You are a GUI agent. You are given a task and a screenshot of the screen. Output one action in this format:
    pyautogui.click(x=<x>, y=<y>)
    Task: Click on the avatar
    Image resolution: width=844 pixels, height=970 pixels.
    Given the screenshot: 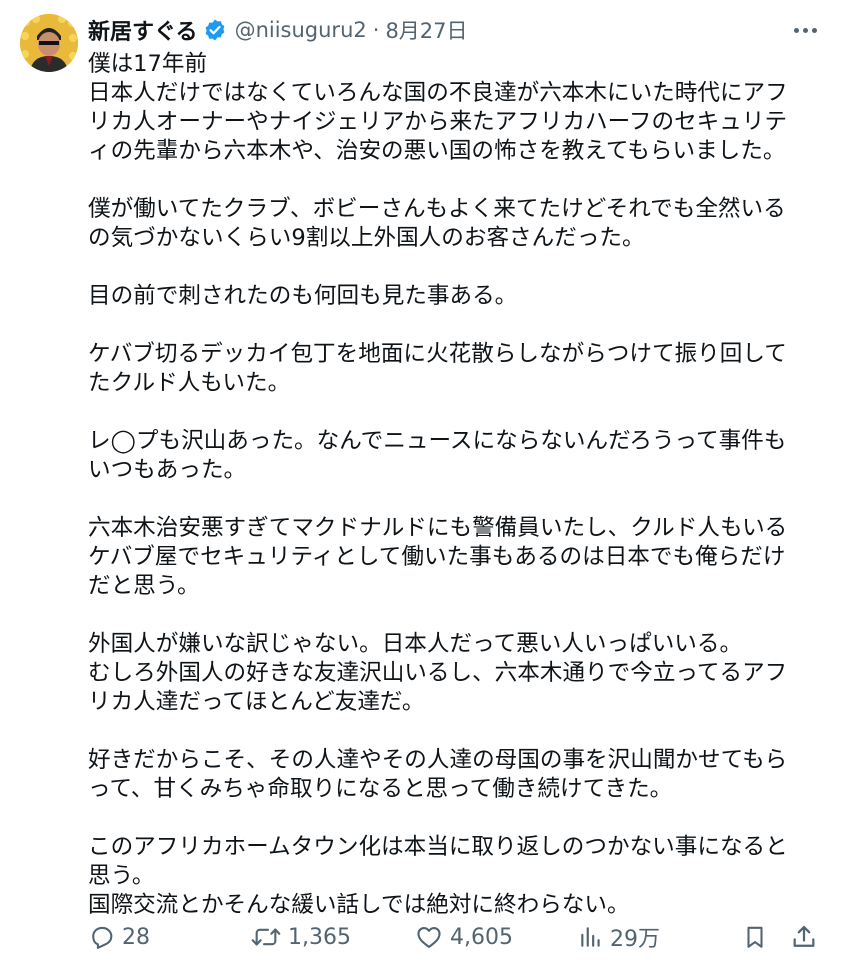 What is the action you would take?
    pyautogui.click(x=49, y=43)
    